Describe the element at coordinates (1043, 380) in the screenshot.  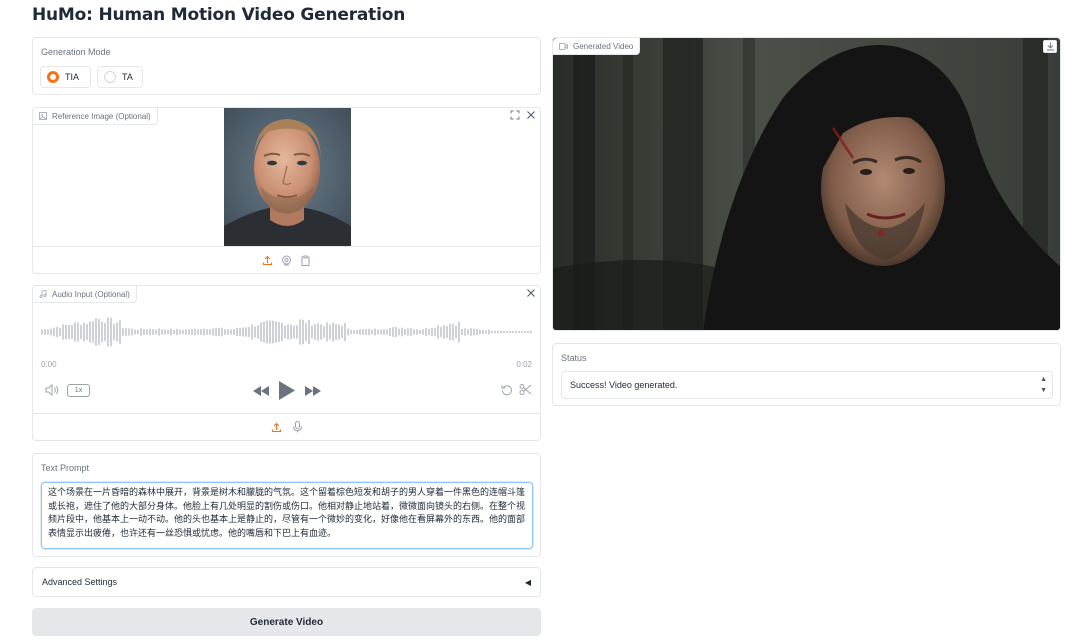
I see `scroll-up-icon: ▲` at that location.